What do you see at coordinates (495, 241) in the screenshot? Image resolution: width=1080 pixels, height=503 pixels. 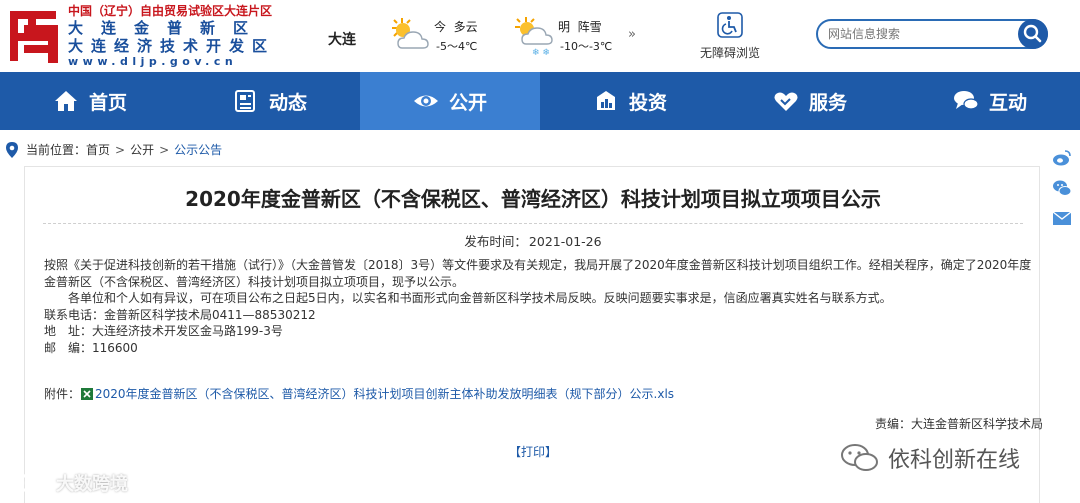 I see `publish-label: 发布时间：` at bounding box center [495, 241].